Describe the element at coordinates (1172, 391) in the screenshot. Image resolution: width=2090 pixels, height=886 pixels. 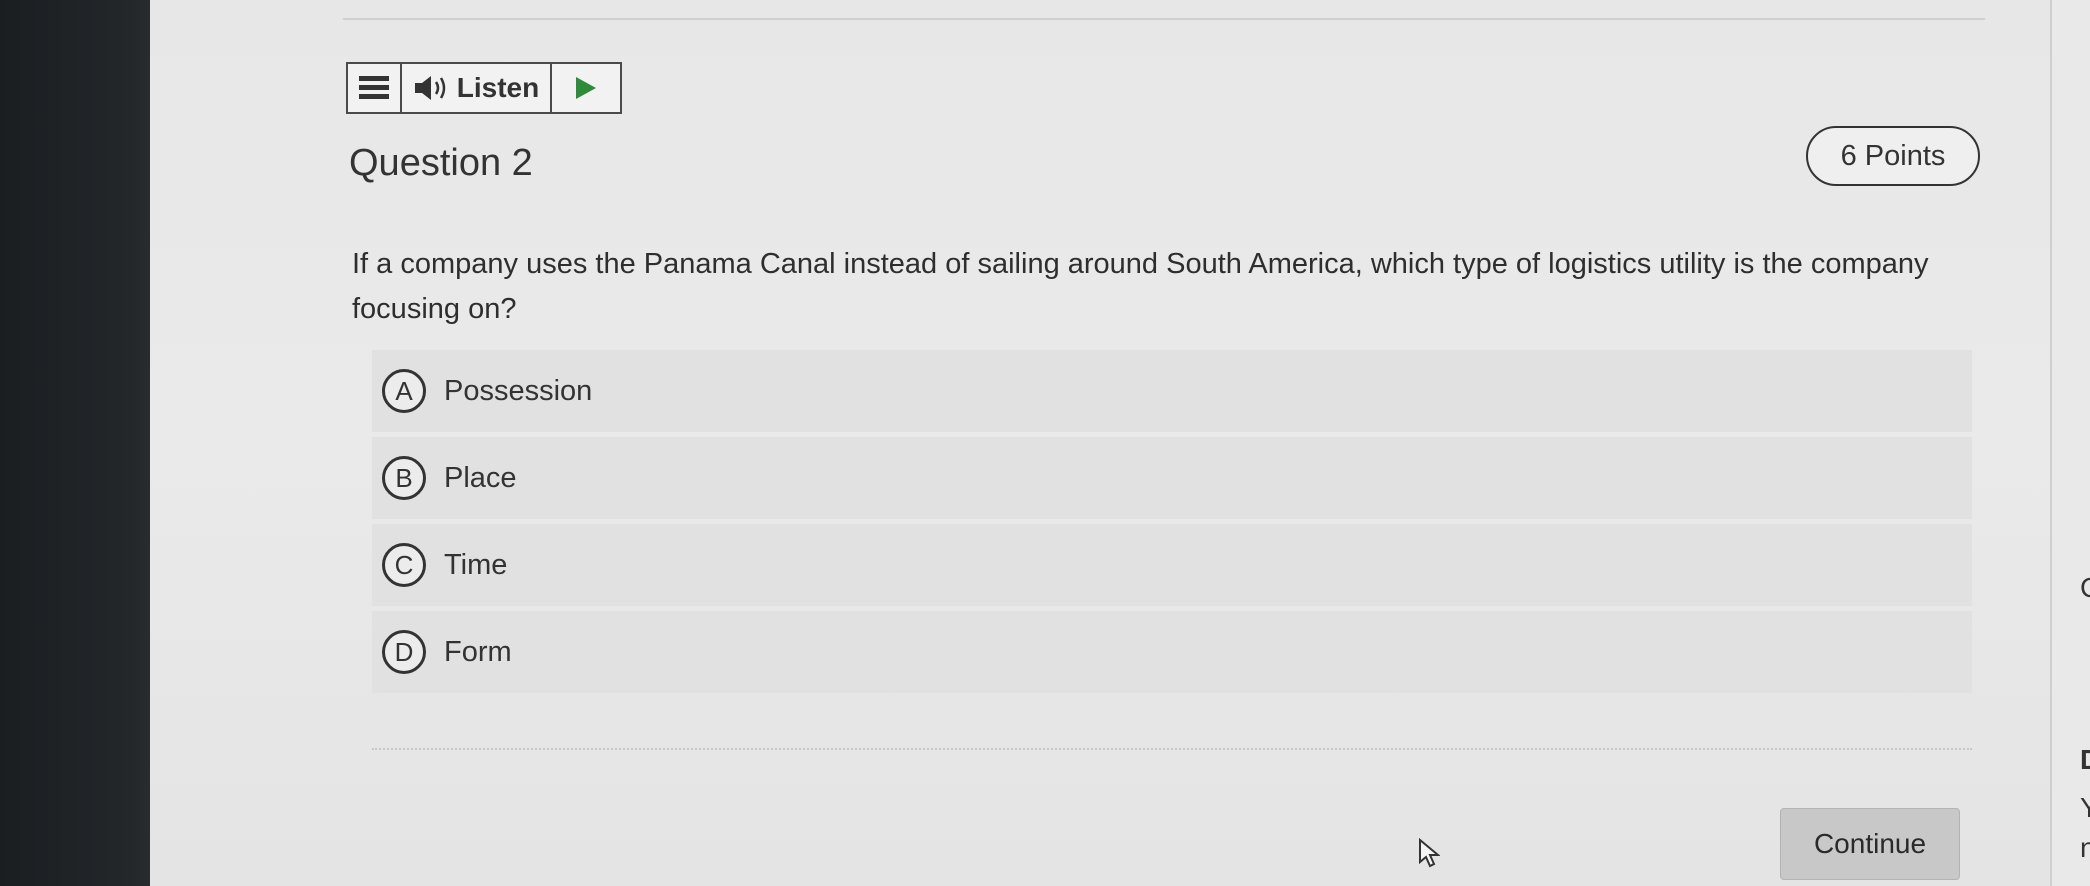
I see `answer-option-a: A Possession` at that location.